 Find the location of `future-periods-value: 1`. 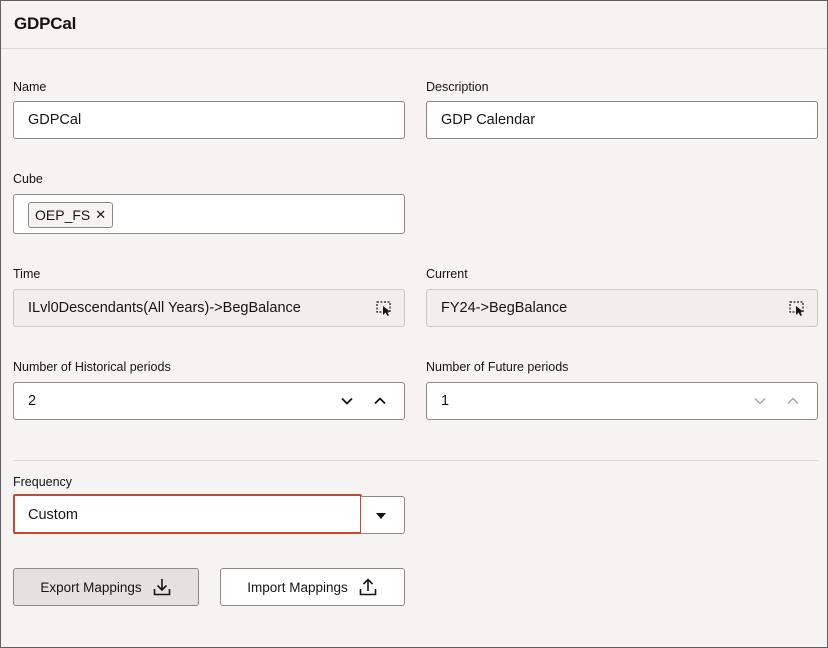

future-periods-value: 1 is located at coordinates (445, 401).